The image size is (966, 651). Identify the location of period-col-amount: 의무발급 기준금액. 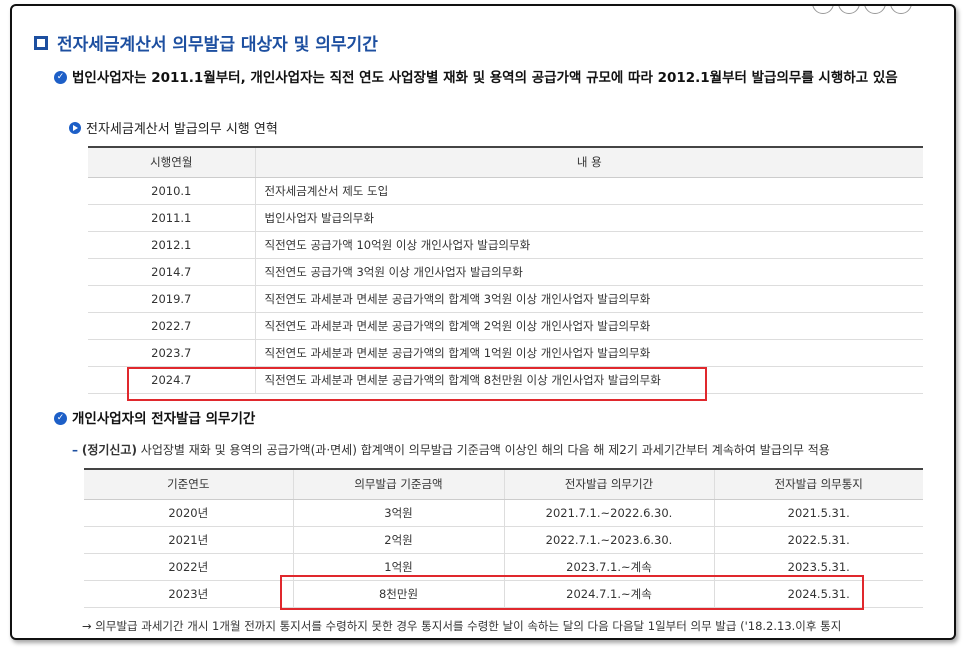
(399, 484).